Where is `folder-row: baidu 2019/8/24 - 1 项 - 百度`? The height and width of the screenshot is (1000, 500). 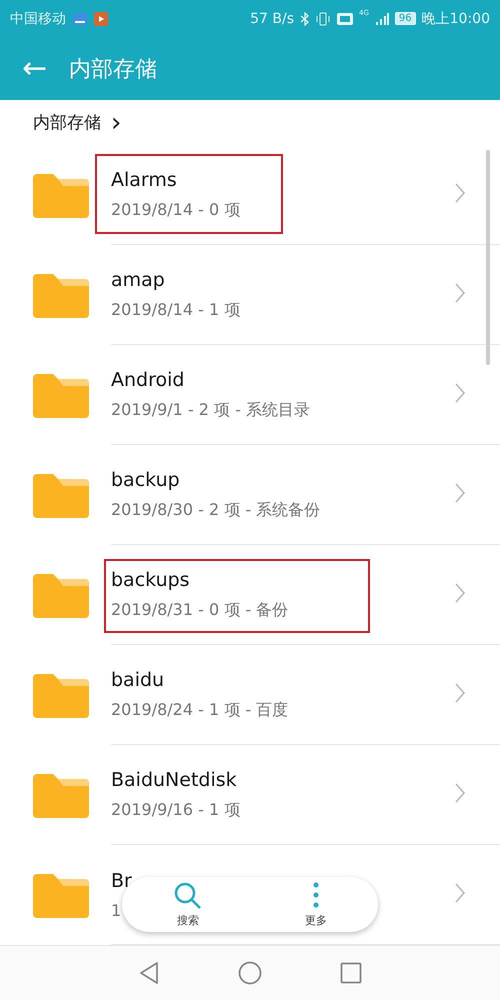 folder-row: baidu 2019/8/24 - 1 项 - 百度 is located at coordinates (250, 695).